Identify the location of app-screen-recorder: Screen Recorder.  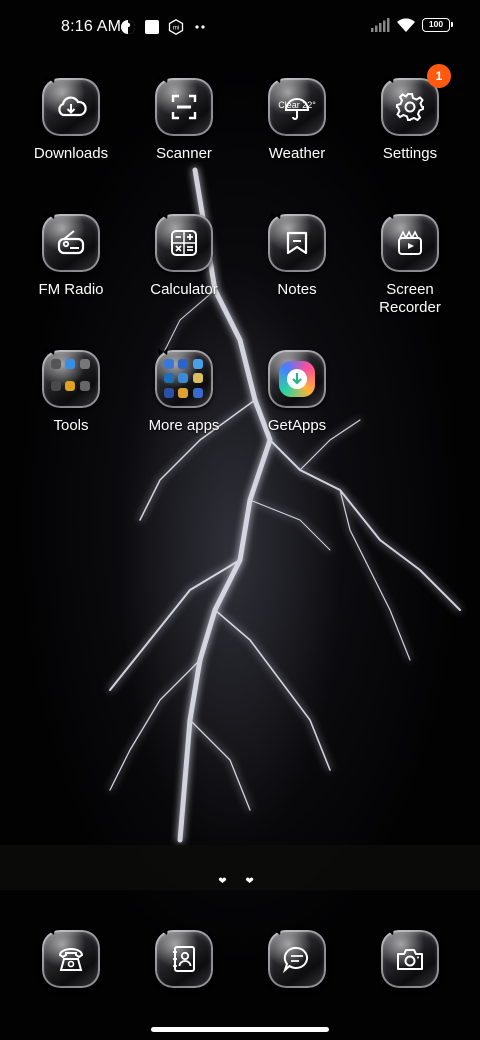
(410, 264).